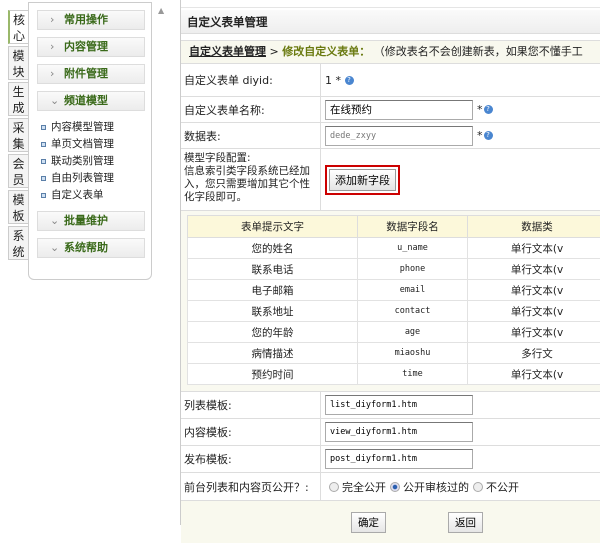 This screenshot has height=543, width=600. I want to click on sidebar-item-free-list: 自由列表管理, so click(96, 178).